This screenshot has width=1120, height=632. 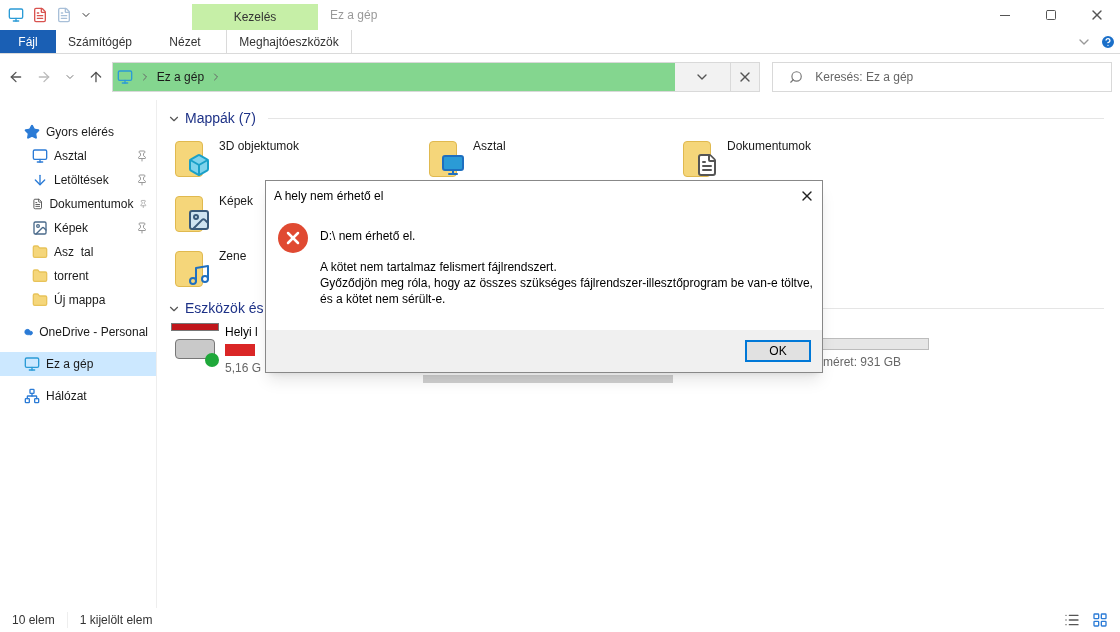 I want to click on address-bar: Ez a gép, so click(x=436, y=77).